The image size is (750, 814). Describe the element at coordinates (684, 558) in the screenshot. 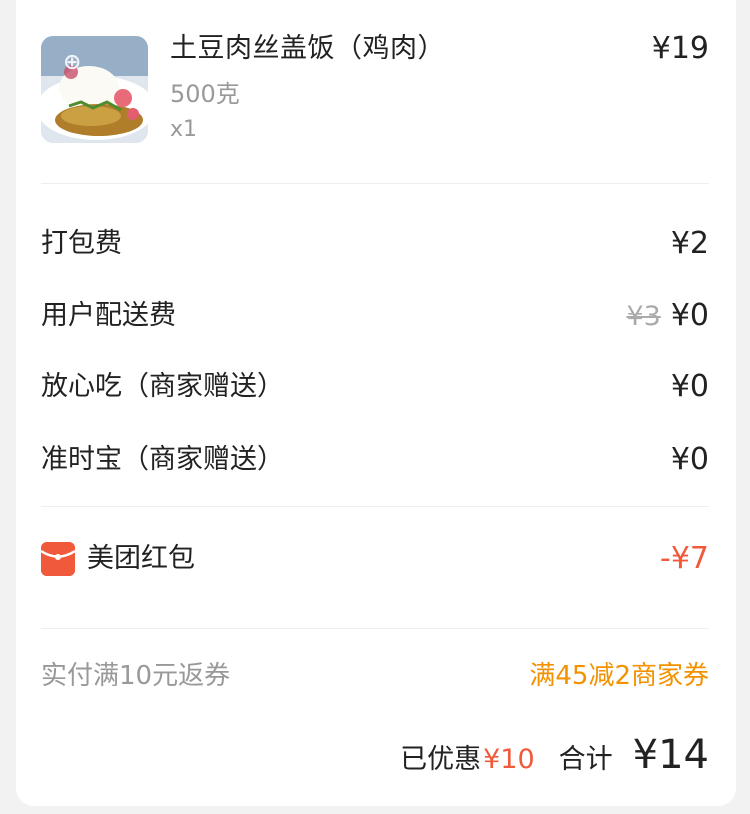

I see `red-packet-value: -¥7` at that location.